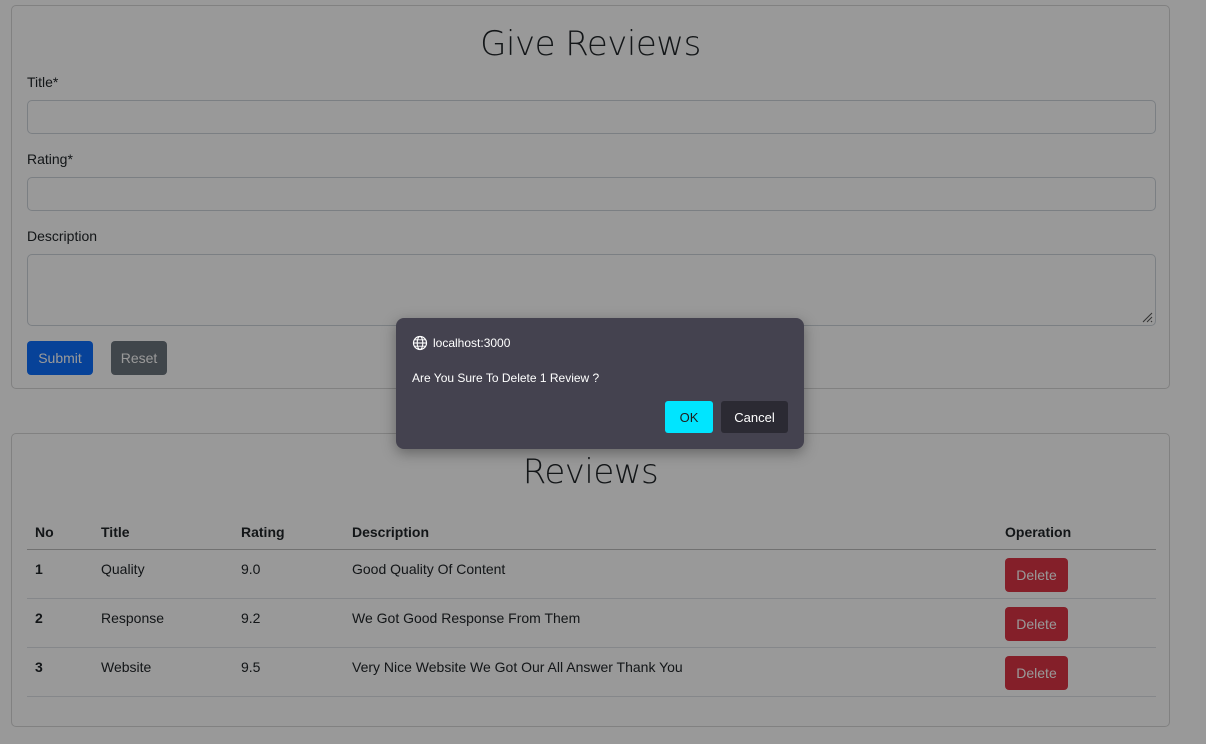  What do you see at coordinates (420, 343) in the screenshot?
I see `globe-icon` at bounding box center [420, 343].